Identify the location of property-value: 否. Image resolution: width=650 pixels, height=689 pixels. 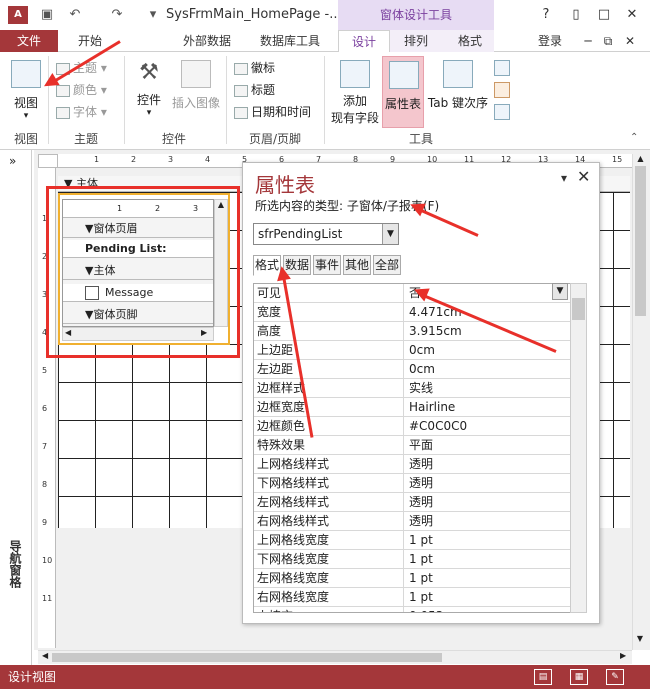
(488, 293).